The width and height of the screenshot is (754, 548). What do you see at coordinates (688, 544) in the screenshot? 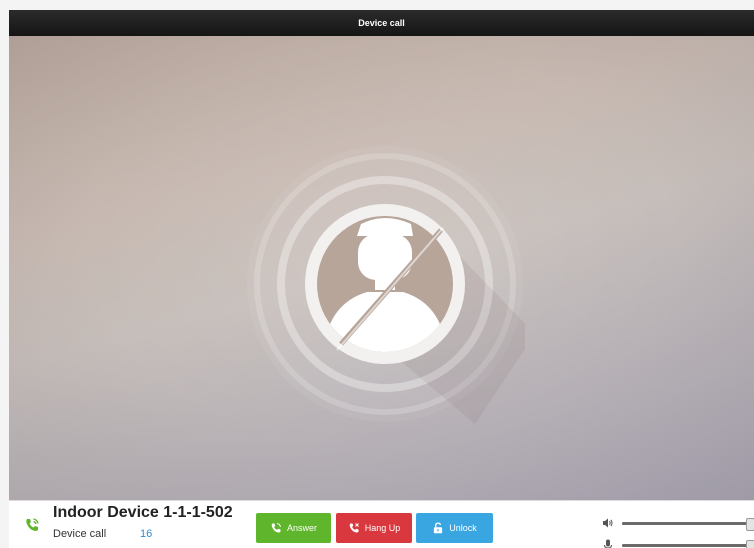
I see `microphone-slider` at bounding box center [688, 544].